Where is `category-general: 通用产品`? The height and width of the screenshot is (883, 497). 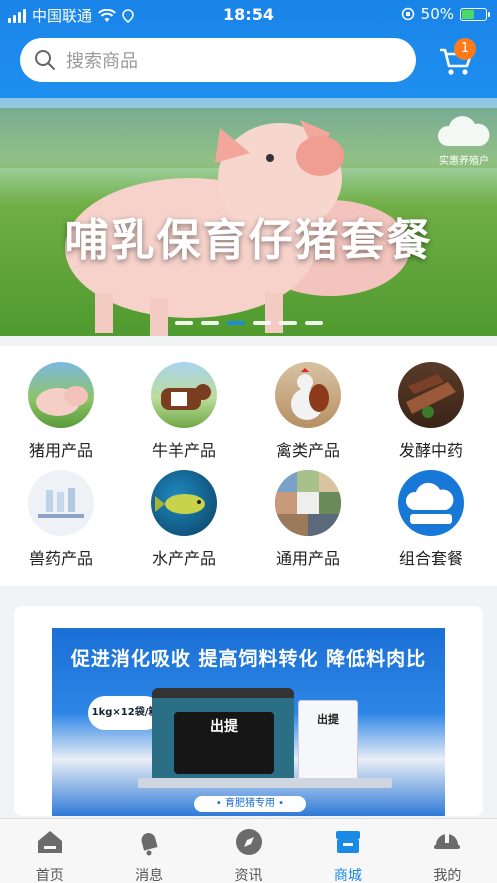 category-general: 通用产品 is located at coordinates (308, 519).